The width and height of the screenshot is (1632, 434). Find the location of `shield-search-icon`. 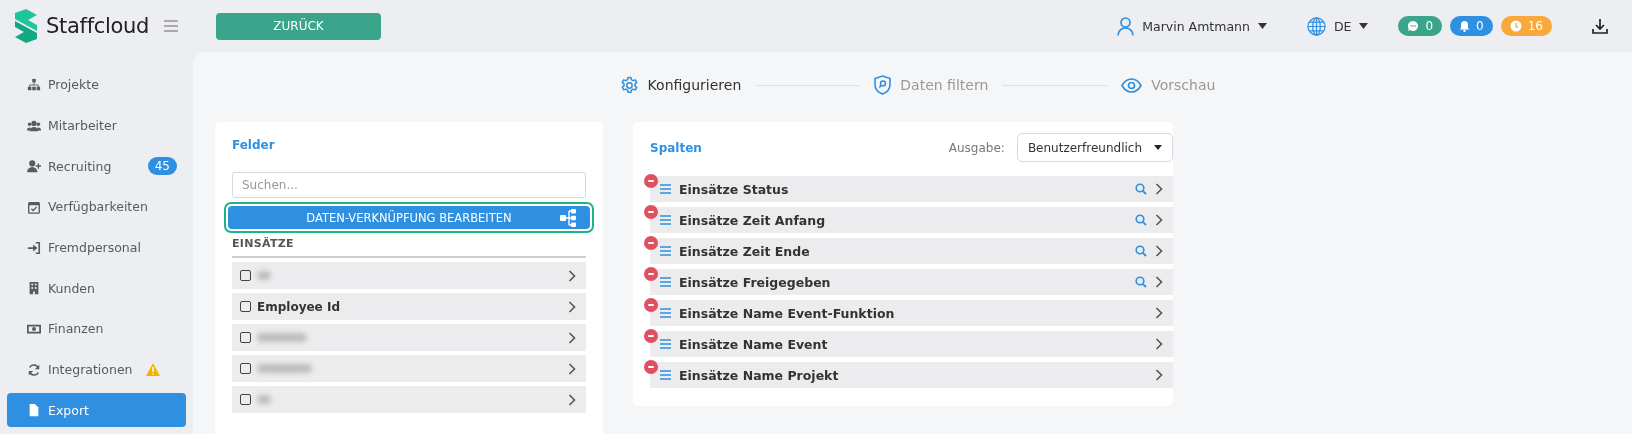

shield-search-icon is located at coordinates (883, 85).